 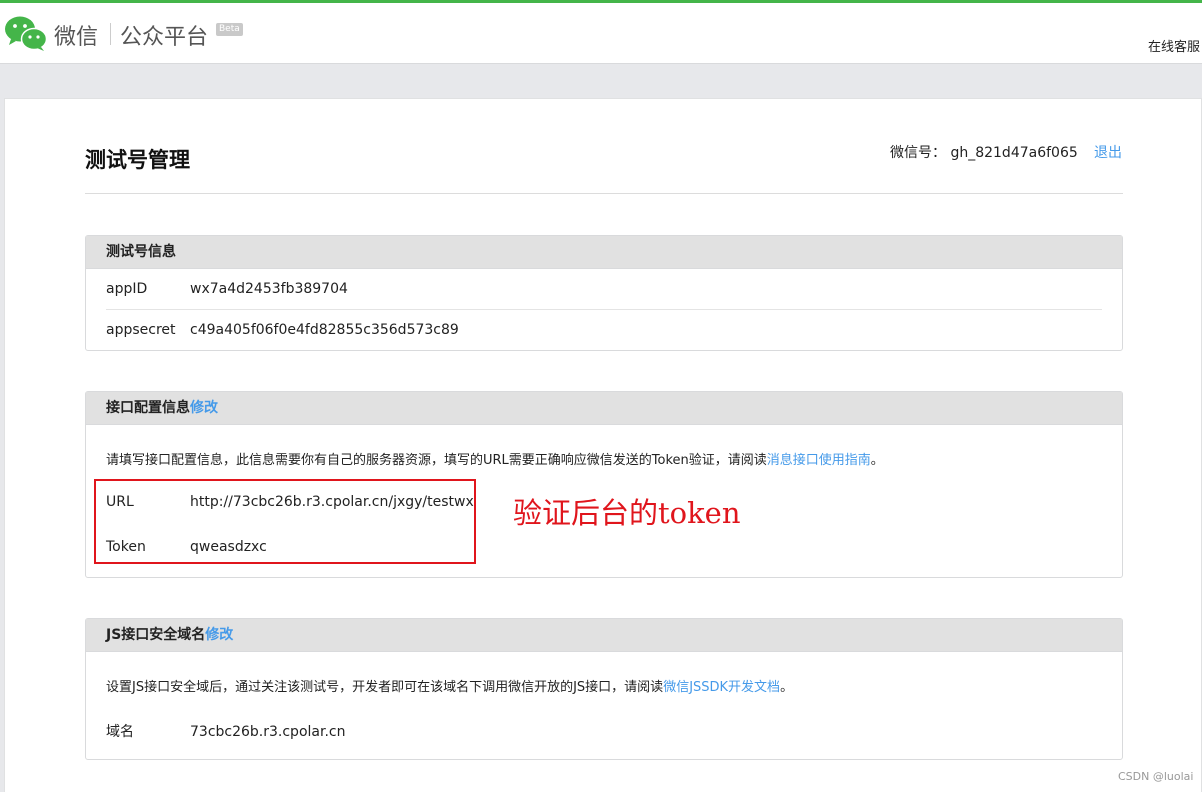 What do you see at coordinates (219, 635) in the screenshot?
I see `js-edit-link: 修改` at bounding box center [219, 635].